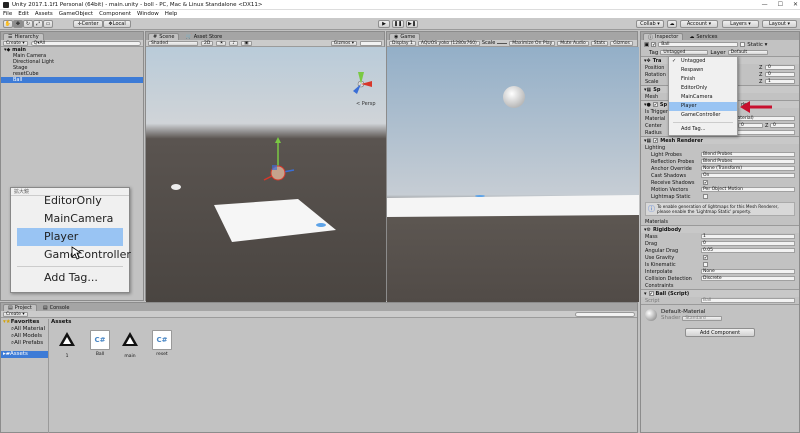 This screenshot has width=800, height=433. Describe the element at coordinates (24, 354) in the screenshot. I see `assets-folder: ▸▰Assets` at that location.